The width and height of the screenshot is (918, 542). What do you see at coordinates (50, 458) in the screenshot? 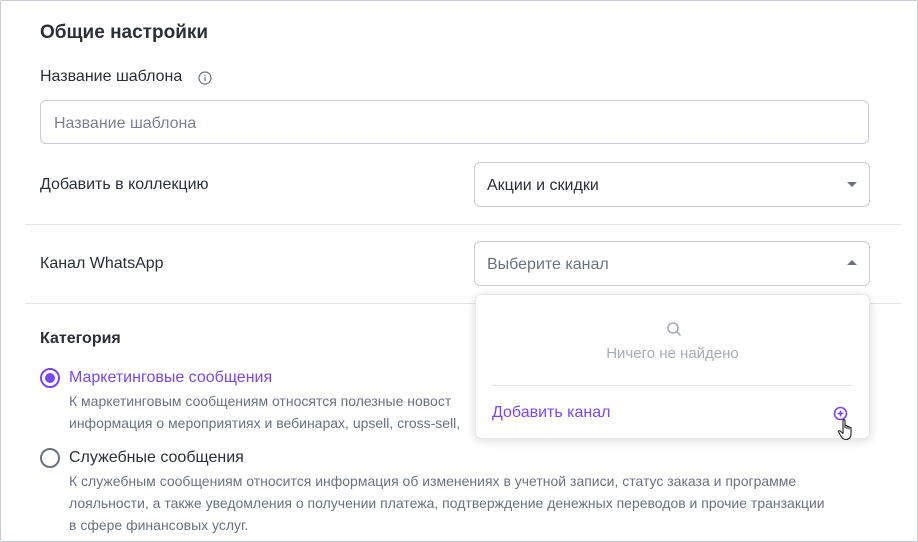
I see `radio-service` at bounding box center [50, 458].